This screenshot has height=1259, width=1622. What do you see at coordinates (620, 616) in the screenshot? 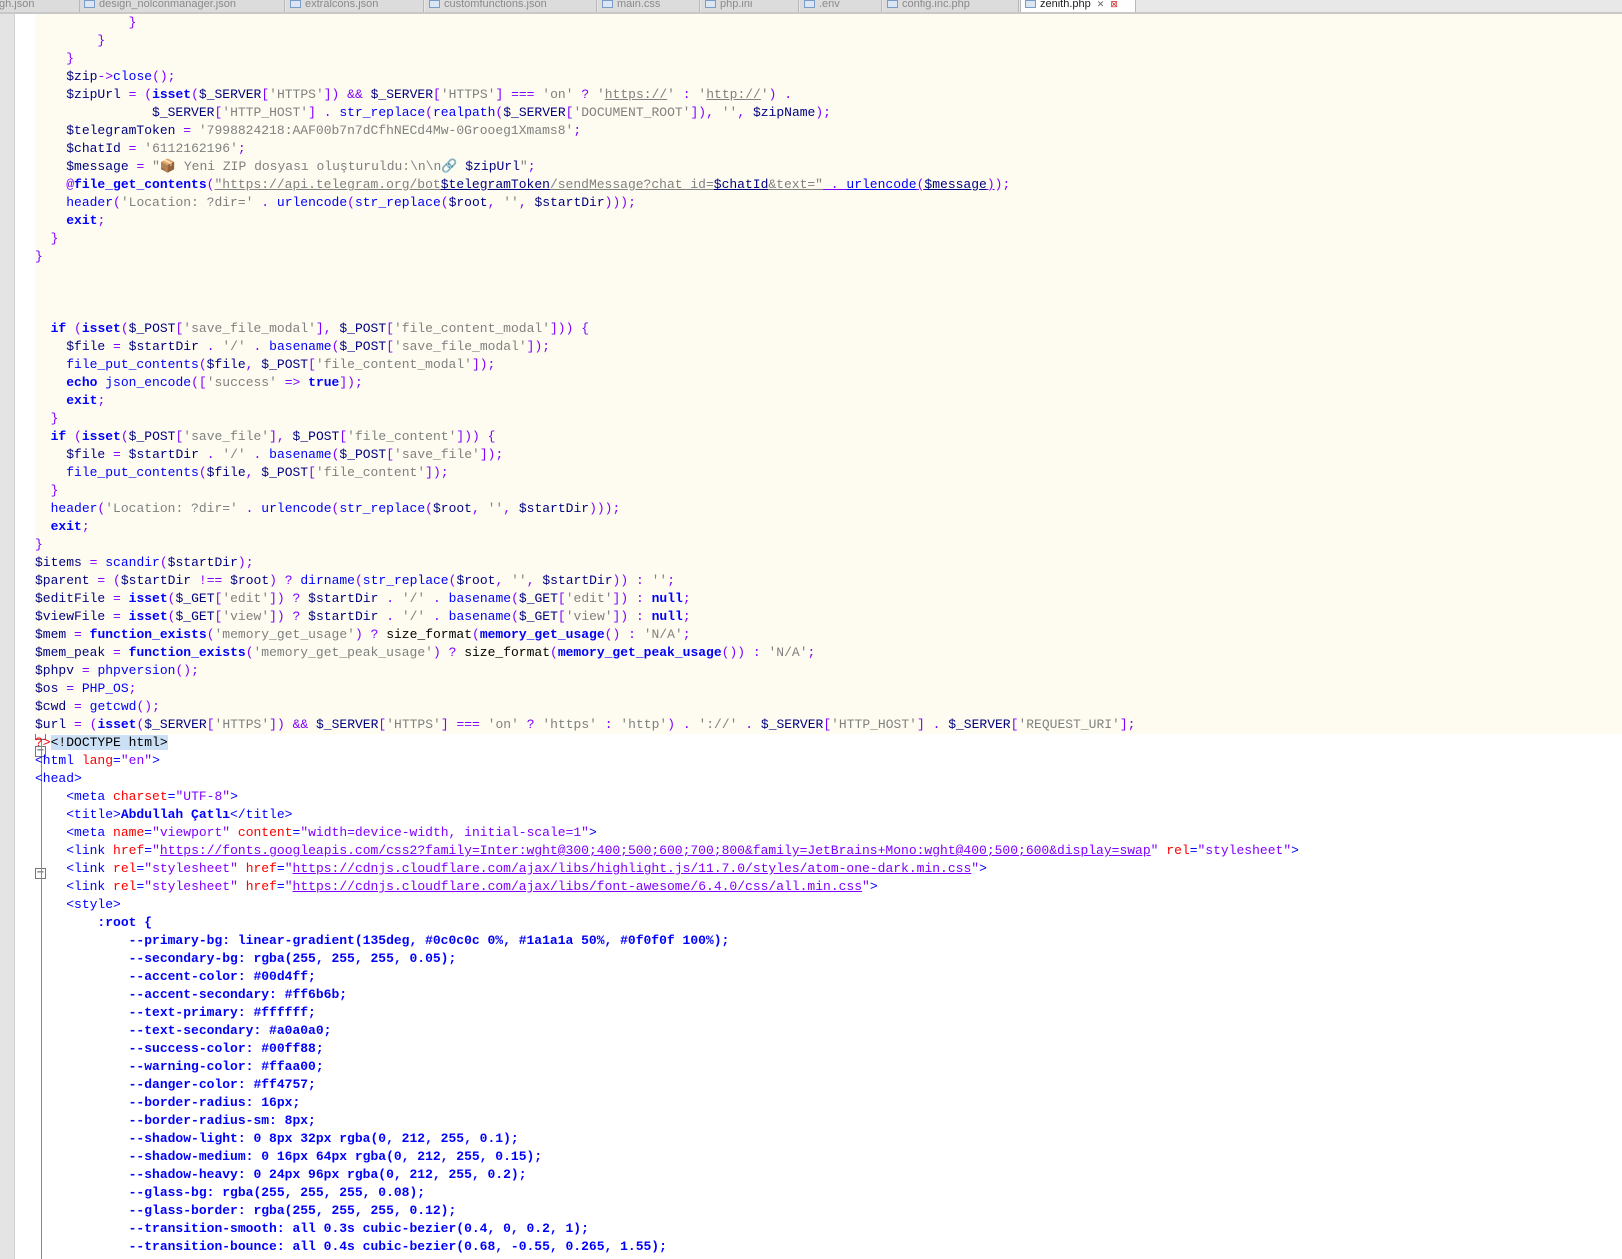
I see `code-token: ])` at bounding box center [620, 616].